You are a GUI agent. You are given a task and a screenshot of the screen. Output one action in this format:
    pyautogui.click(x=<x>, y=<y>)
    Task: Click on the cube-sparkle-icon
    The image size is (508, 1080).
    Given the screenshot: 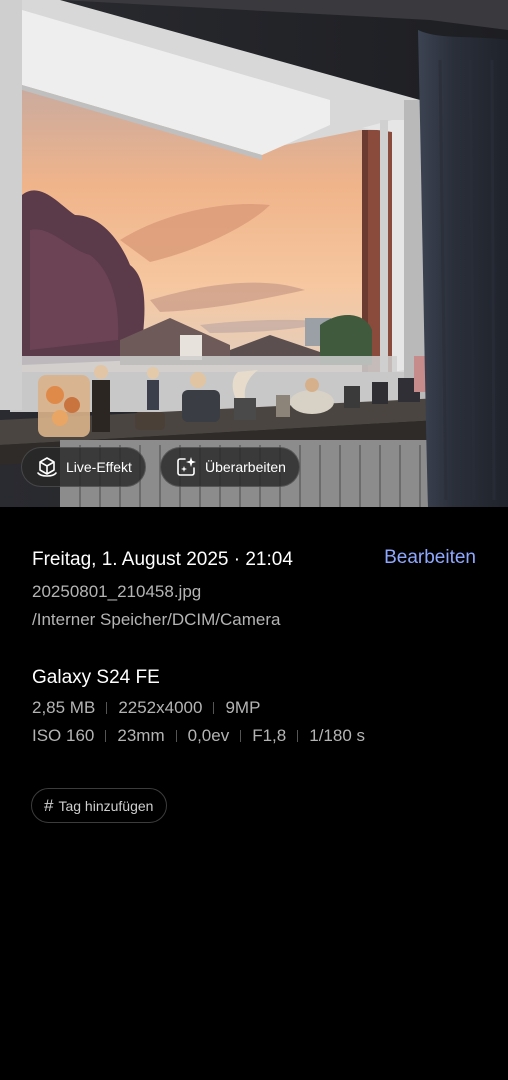 What is the action you would take?
    pyautogui.click(x=47, y=467)
    